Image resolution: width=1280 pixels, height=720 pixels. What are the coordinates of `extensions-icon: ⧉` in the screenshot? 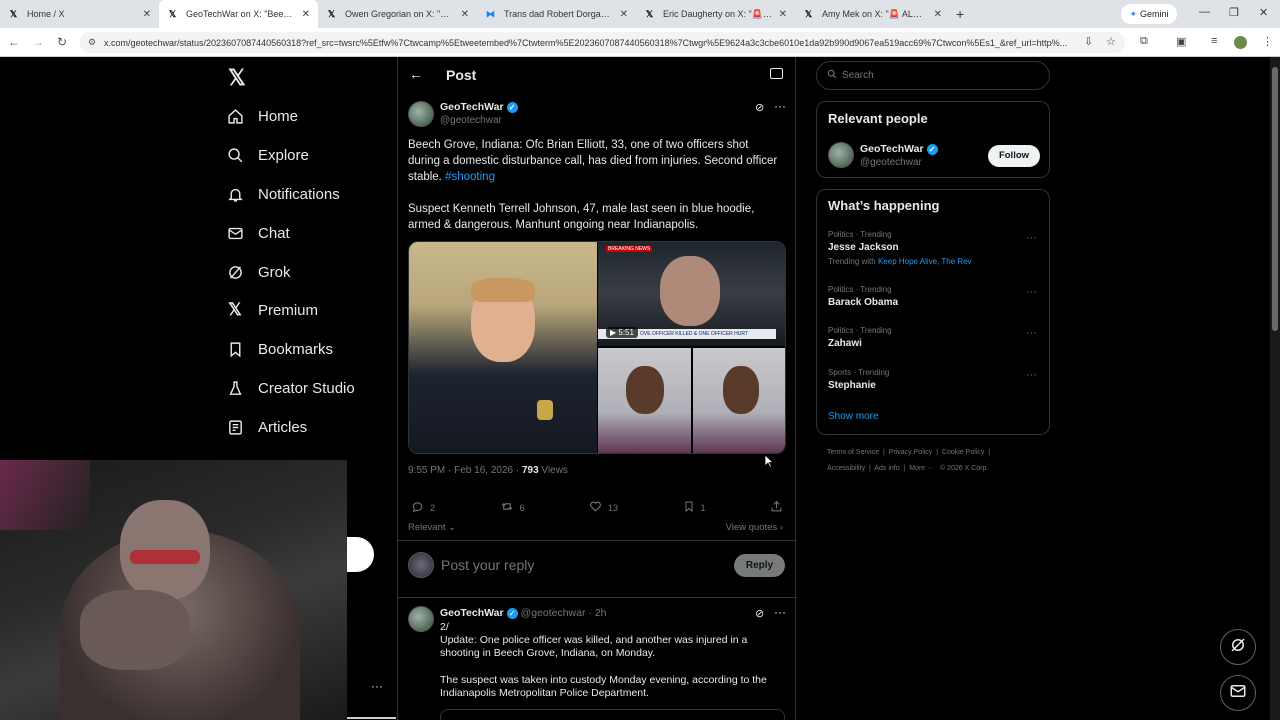 It's located at (1144, 41).